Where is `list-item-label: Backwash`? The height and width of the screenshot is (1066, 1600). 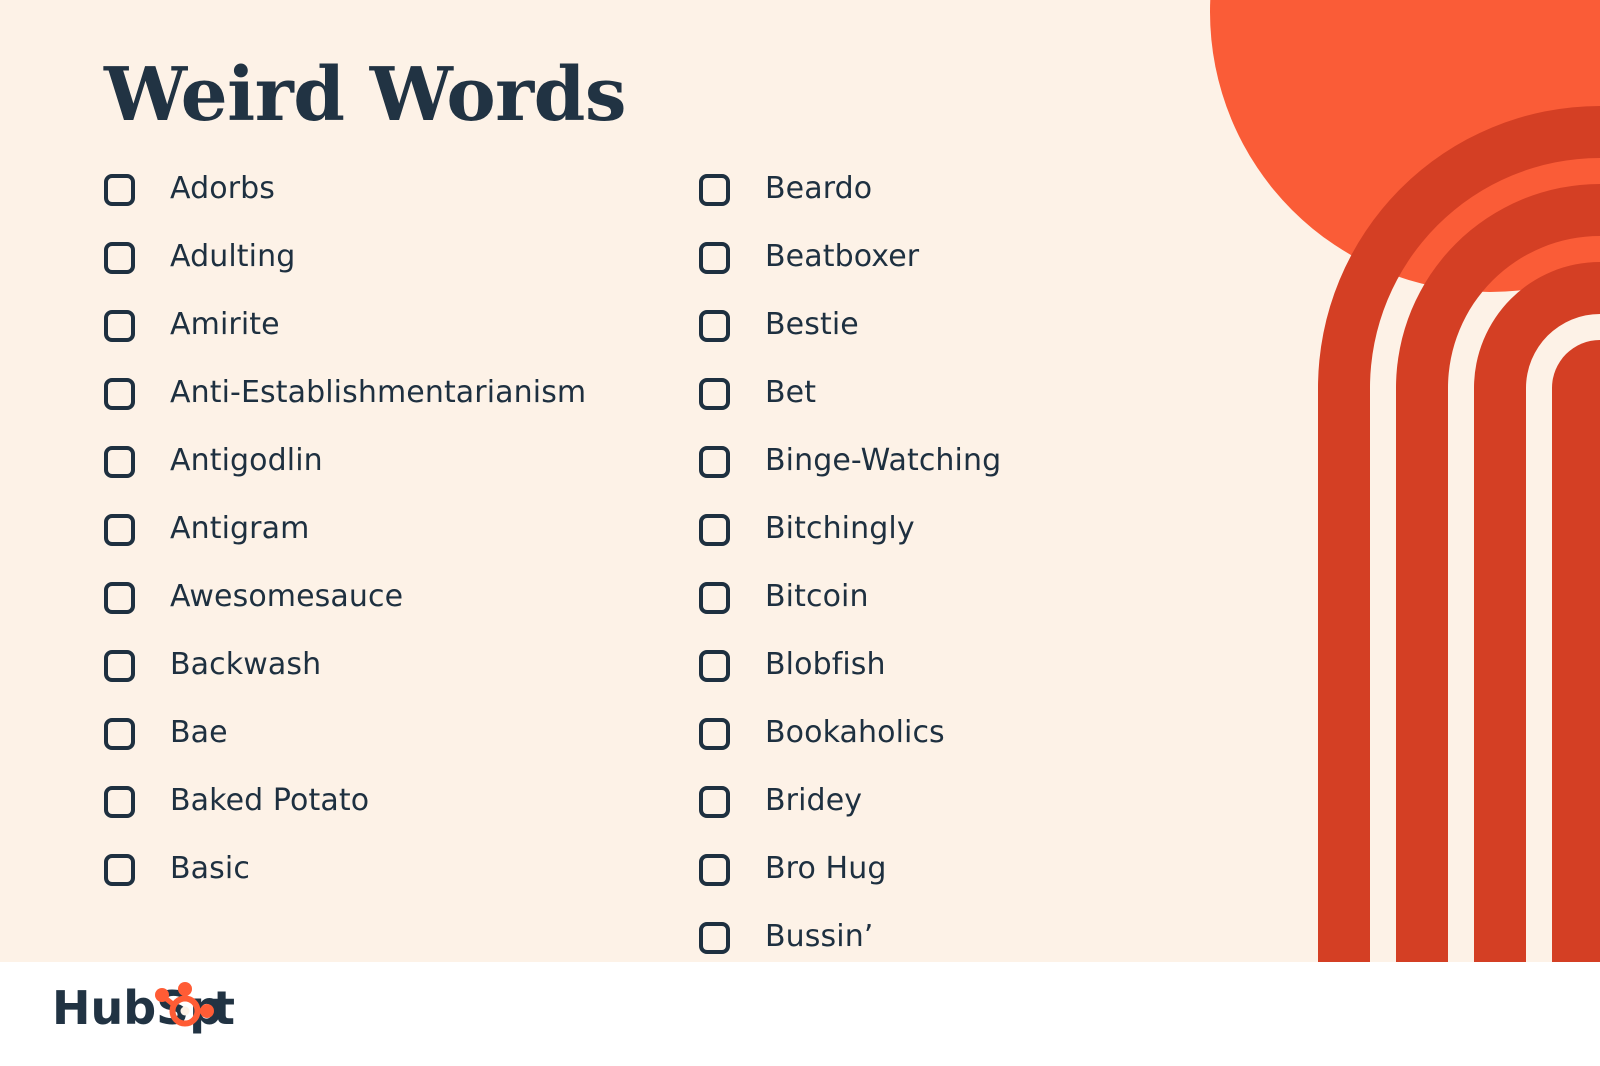 list-item-label: Backwash is located at coordinates (246, 664).